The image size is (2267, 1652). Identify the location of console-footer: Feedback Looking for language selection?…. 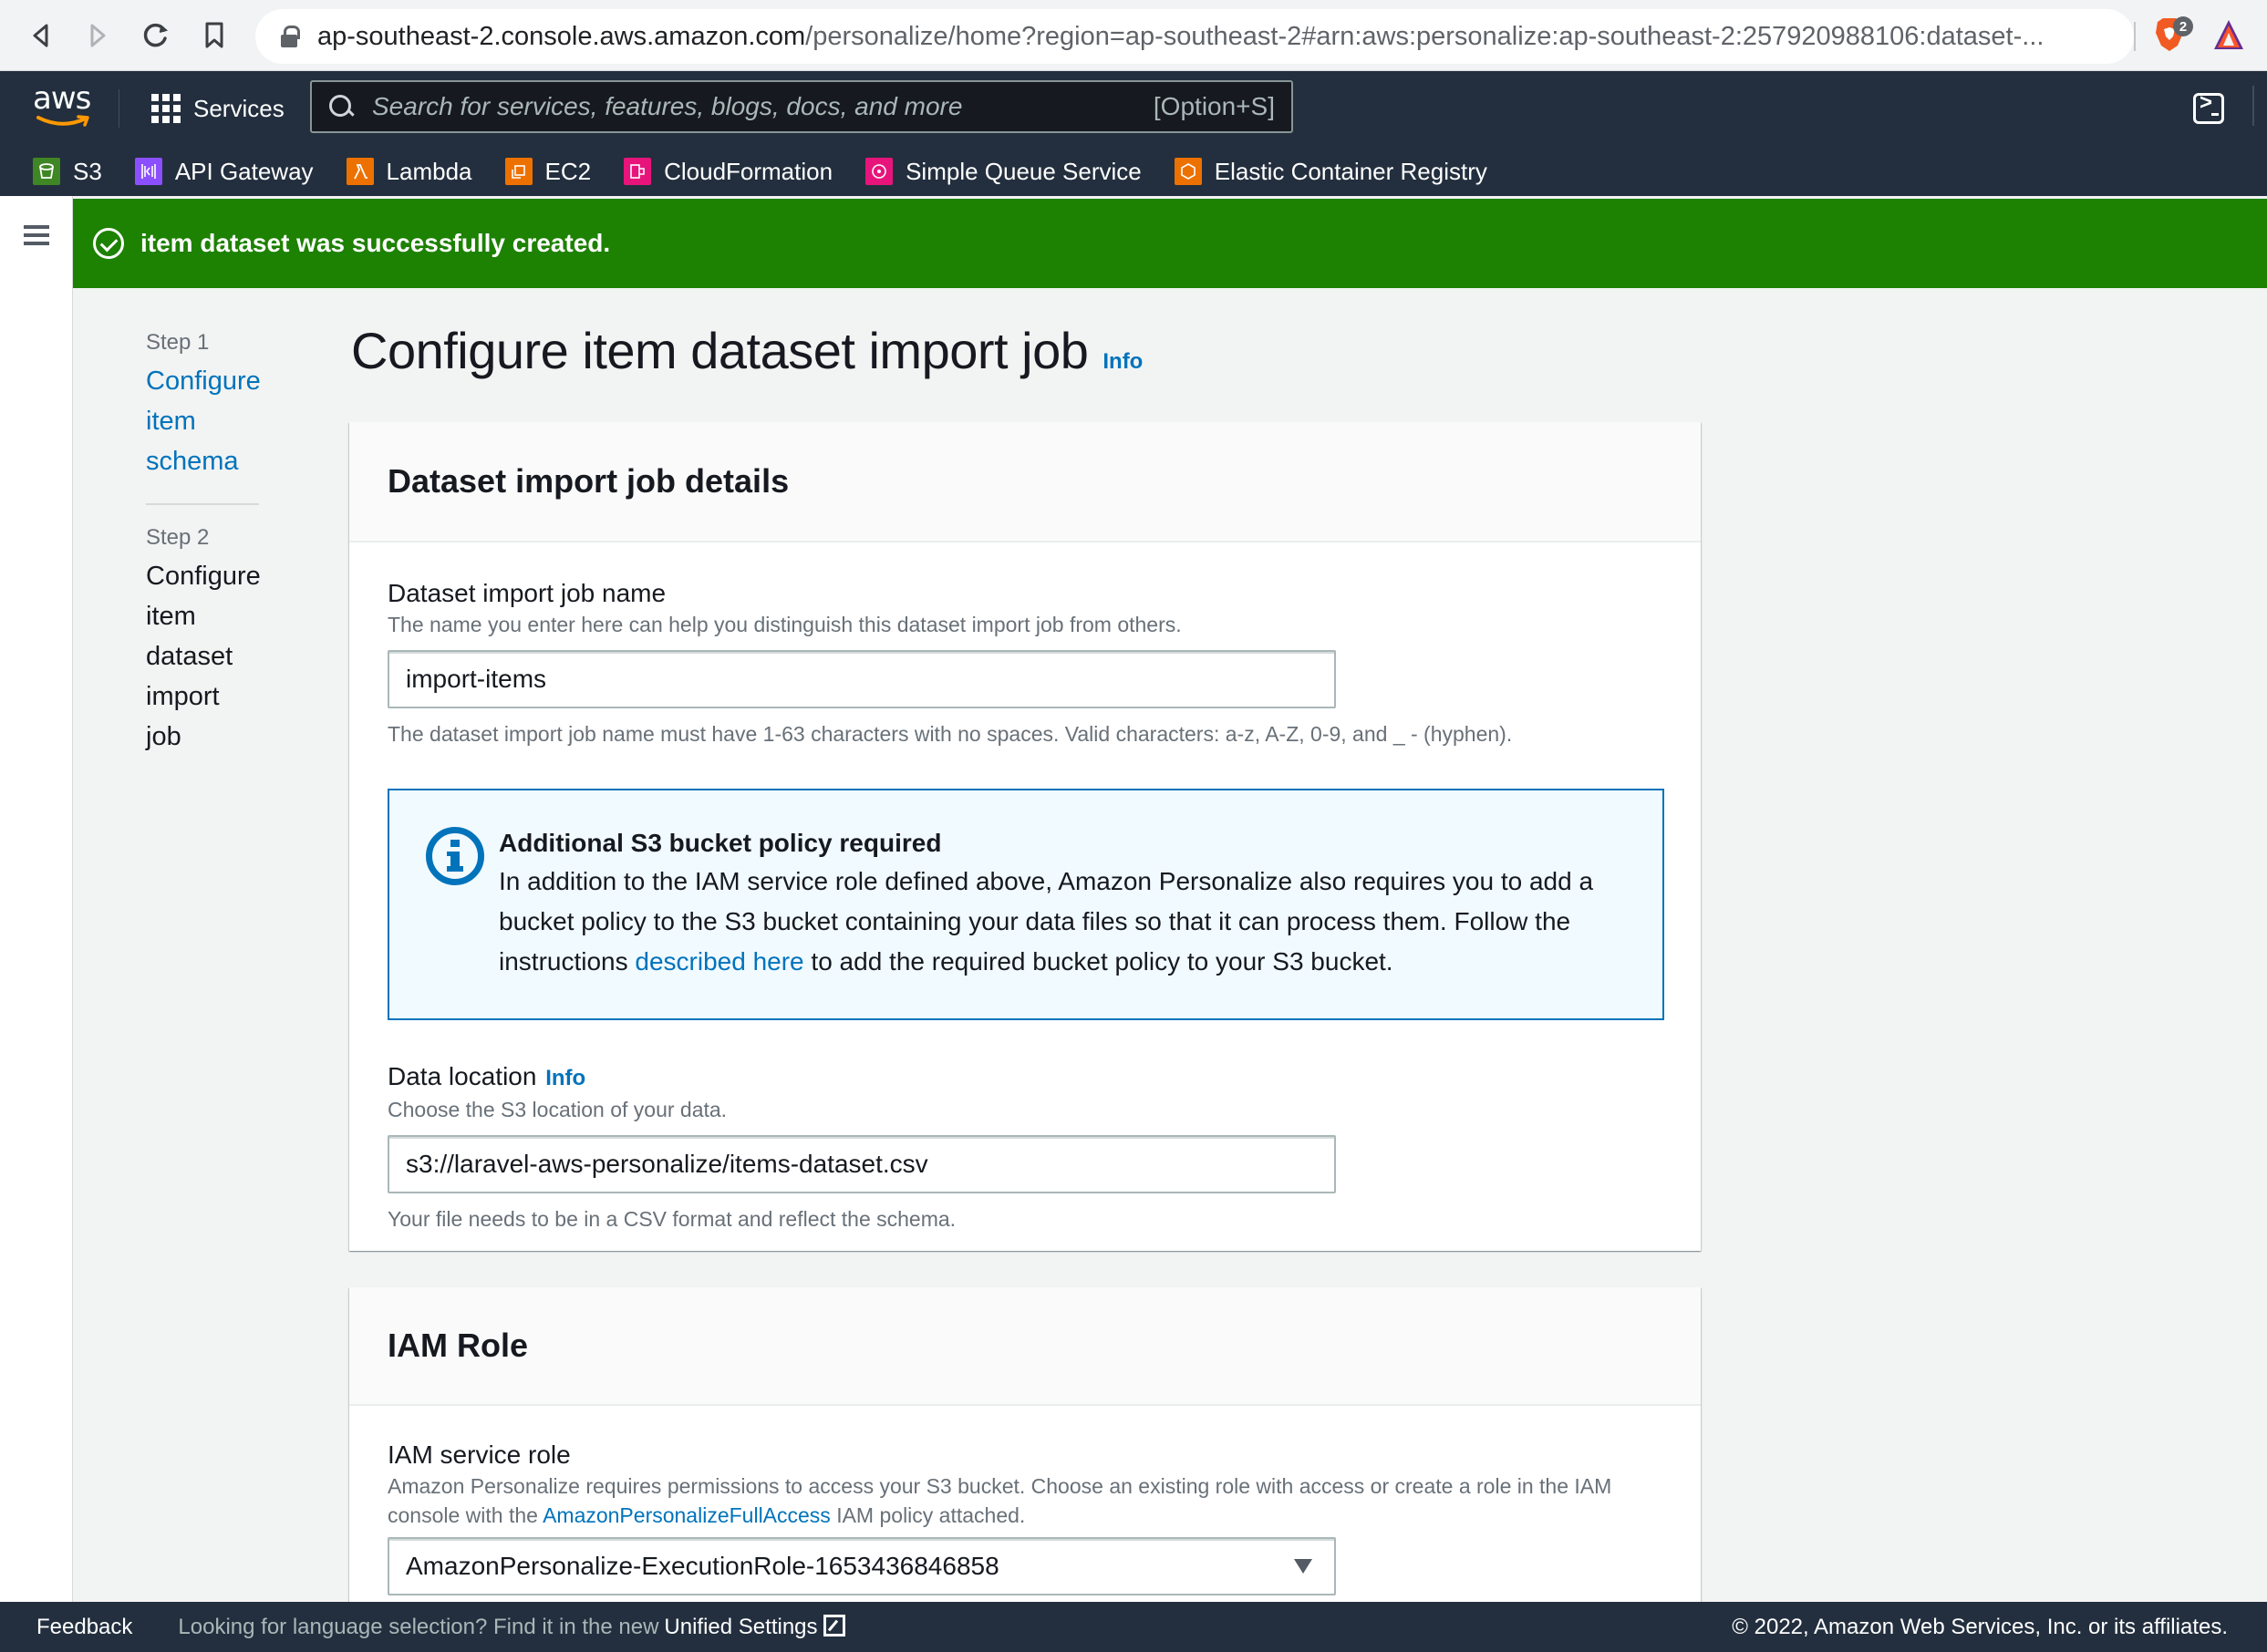
(1133, 1627).